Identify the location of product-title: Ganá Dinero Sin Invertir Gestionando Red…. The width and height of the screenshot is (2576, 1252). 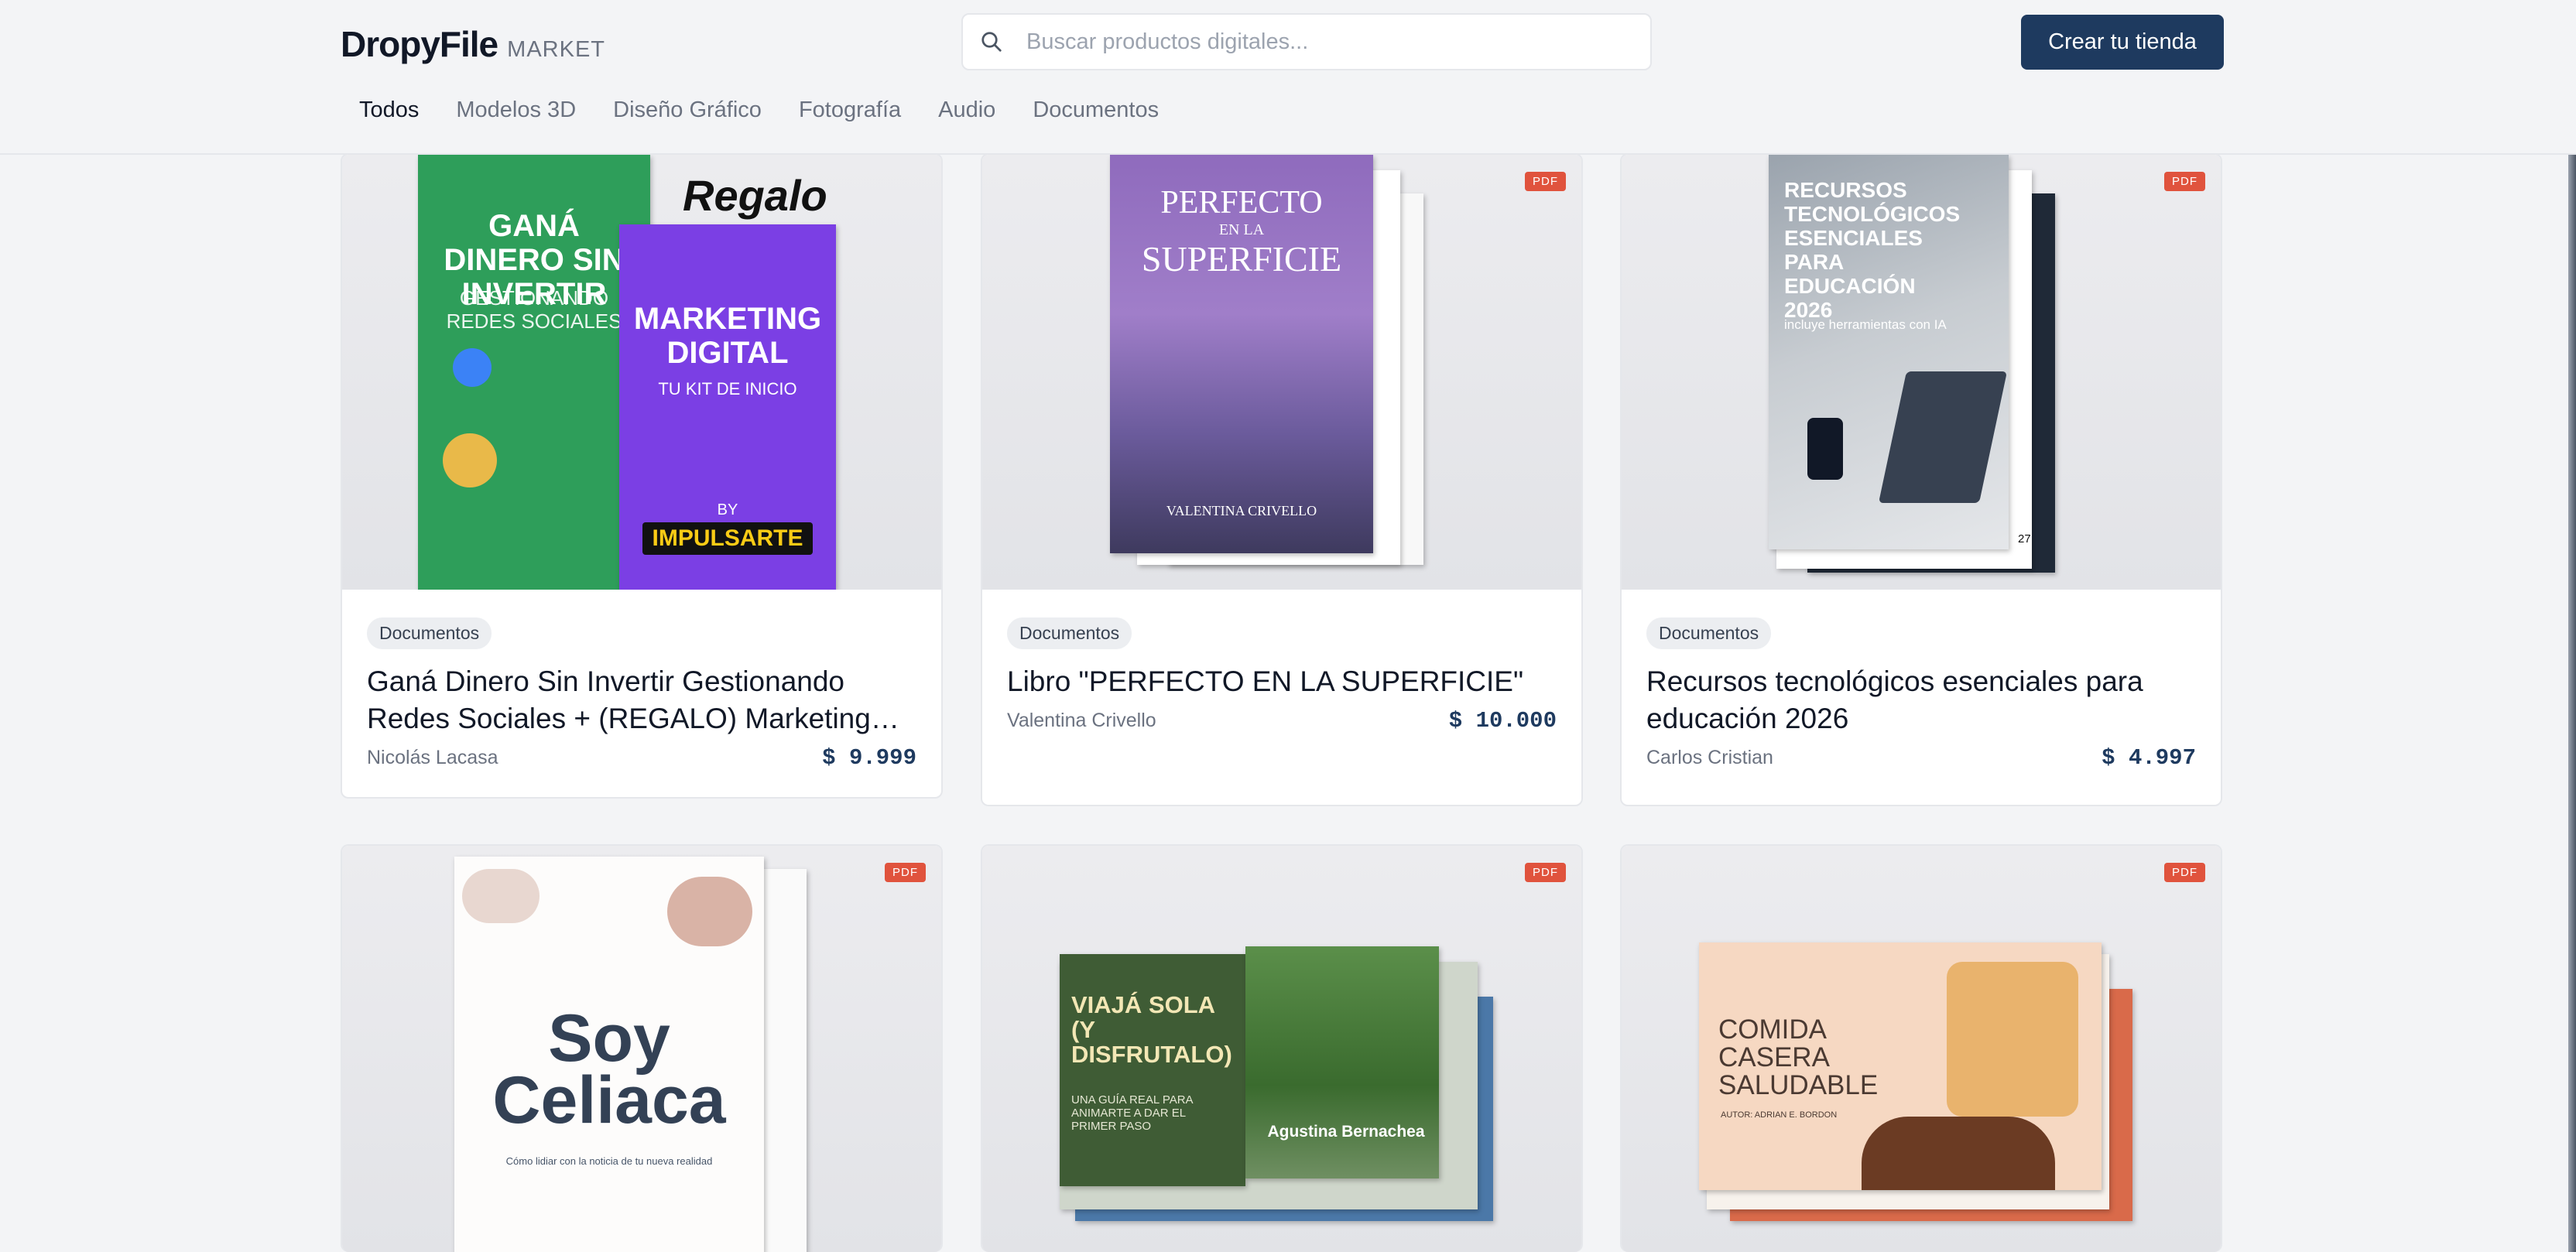
(641, 700).